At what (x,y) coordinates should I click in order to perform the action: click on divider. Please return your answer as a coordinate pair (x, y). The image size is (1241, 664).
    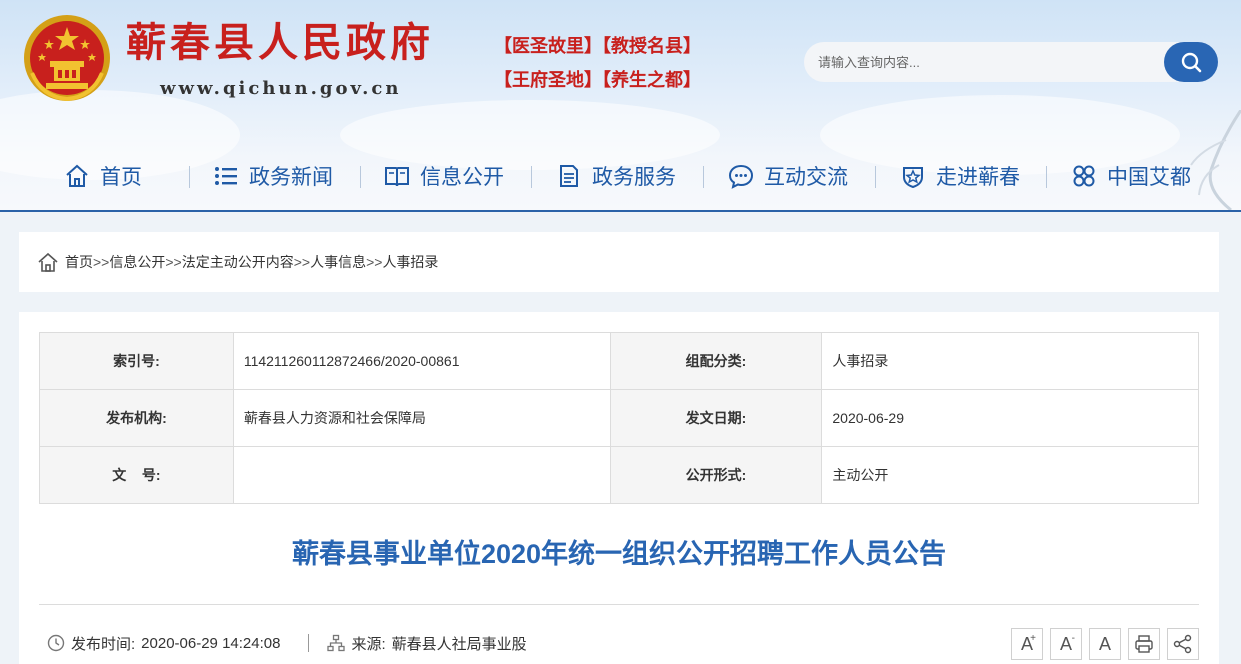
    Looking at the image, I should click on (619, 604).